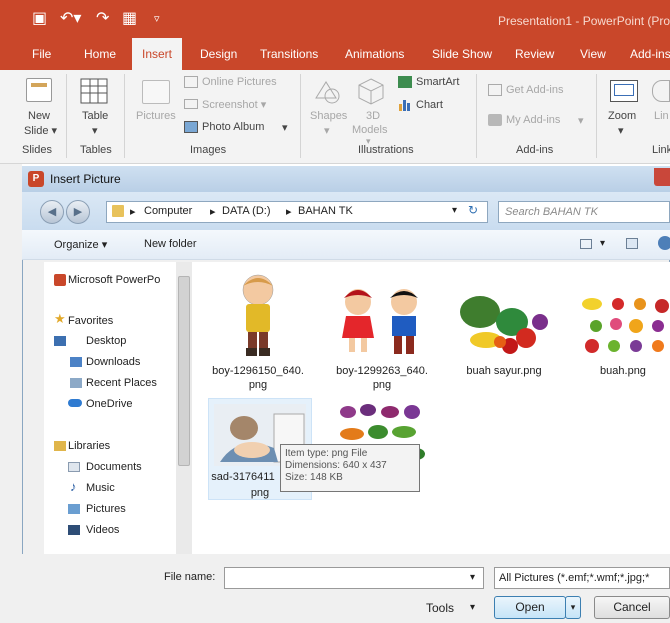 Image resolution: width=670 pixels, height=623 pixels. What do you see at coordinates (440, 608) in the screenshot?
I see `tools-button: Tools` at bounding box center [440, 608].